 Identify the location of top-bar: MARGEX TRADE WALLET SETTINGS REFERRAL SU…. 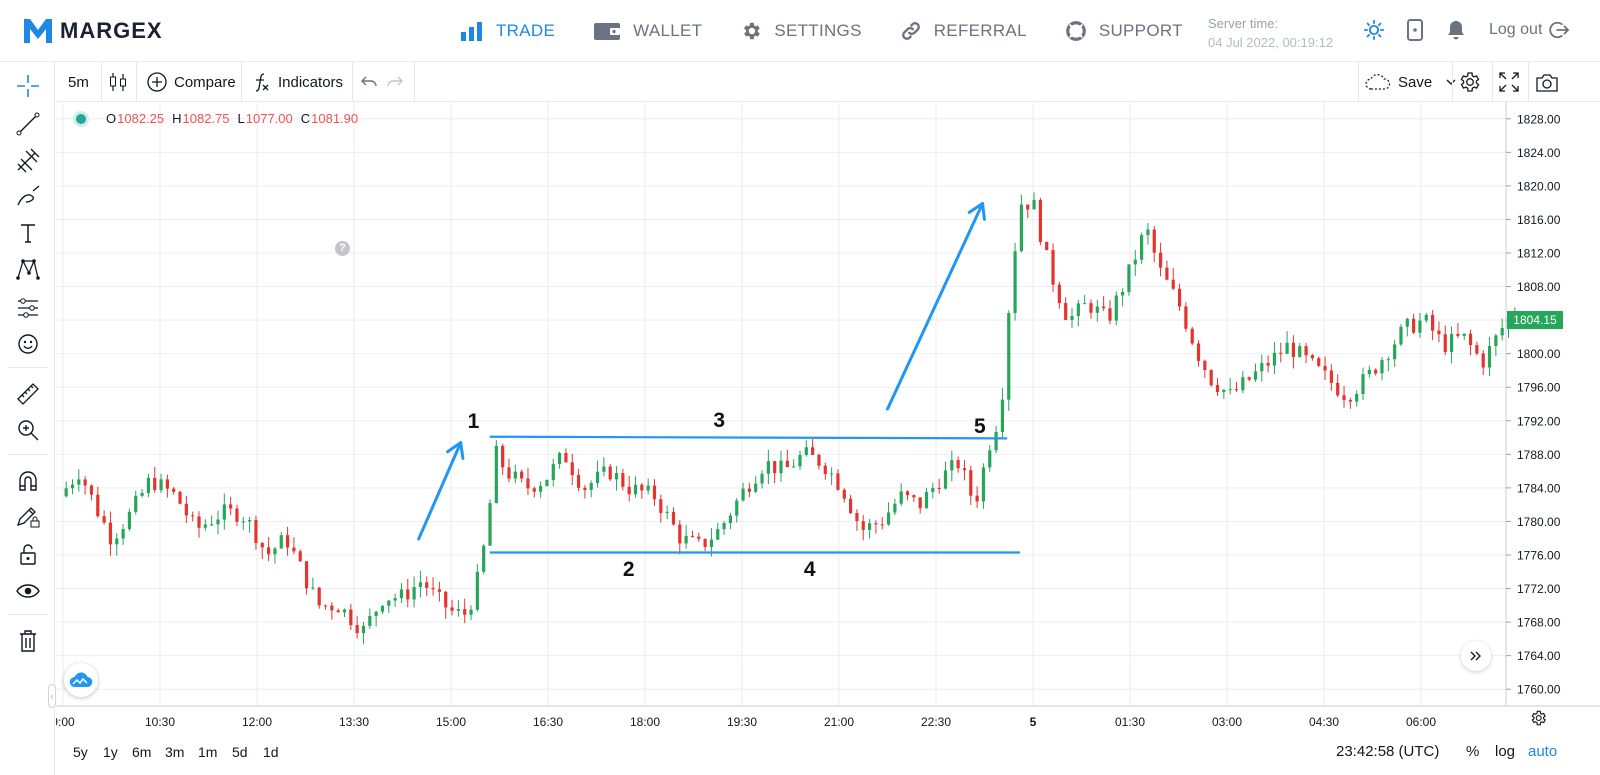
(800, 31).